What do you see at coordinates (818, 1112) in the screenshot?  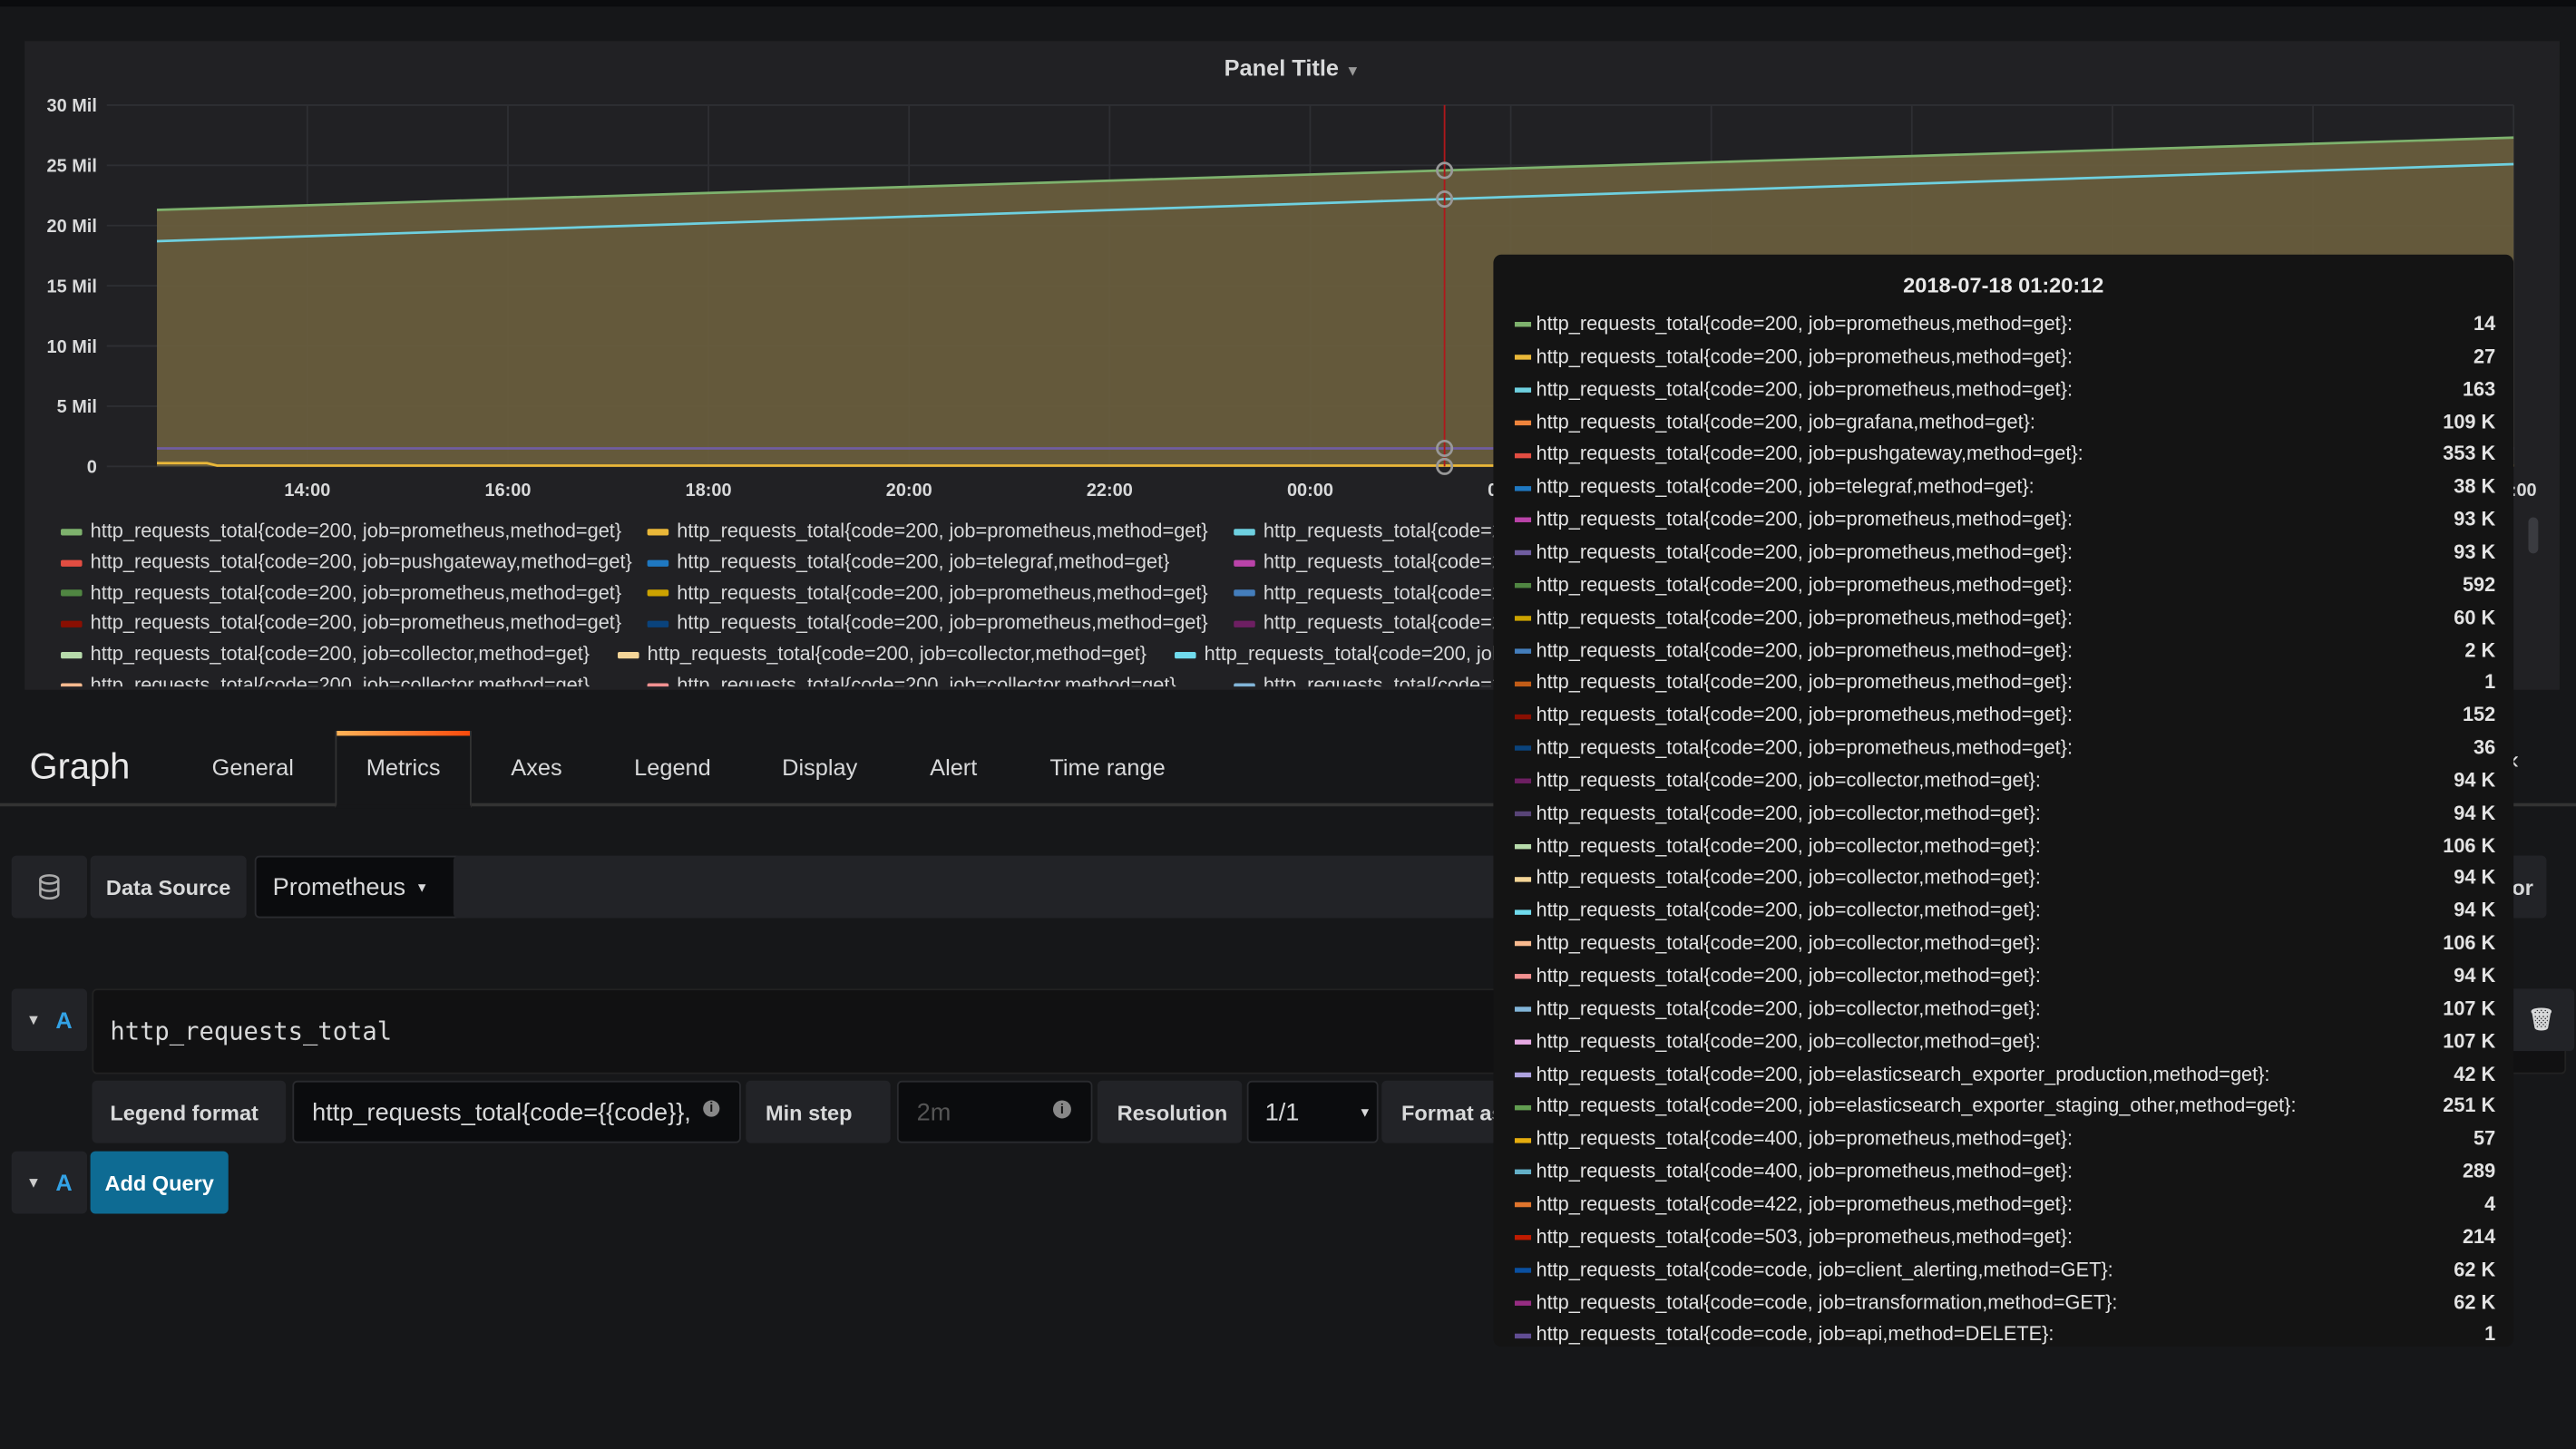 I see `min-step-label: Min step` at bounding box center [818, 1112].